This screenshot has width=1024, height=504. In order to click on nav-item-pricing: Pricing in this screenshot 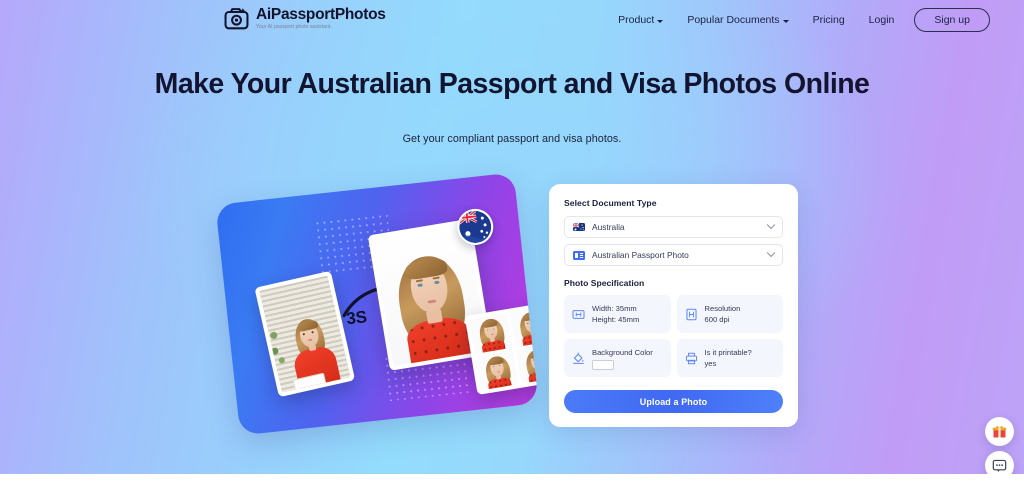, I will do `click(829, 20)`.